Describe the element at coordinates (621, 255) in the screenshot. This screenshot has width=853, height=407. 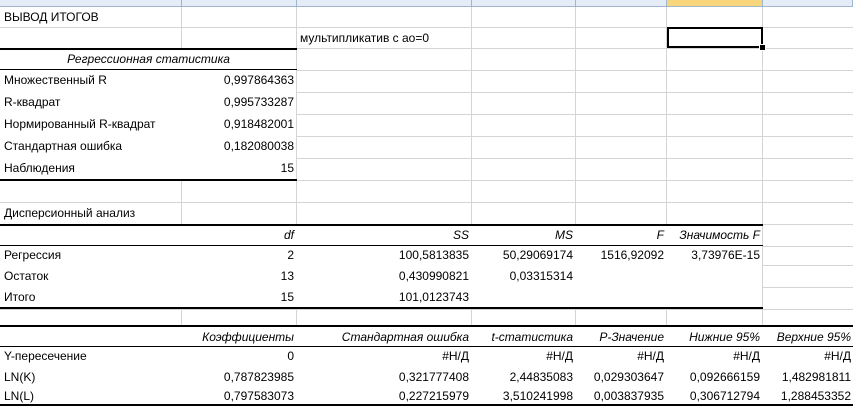
I see `anova-cell: 1516,92092` at that location.